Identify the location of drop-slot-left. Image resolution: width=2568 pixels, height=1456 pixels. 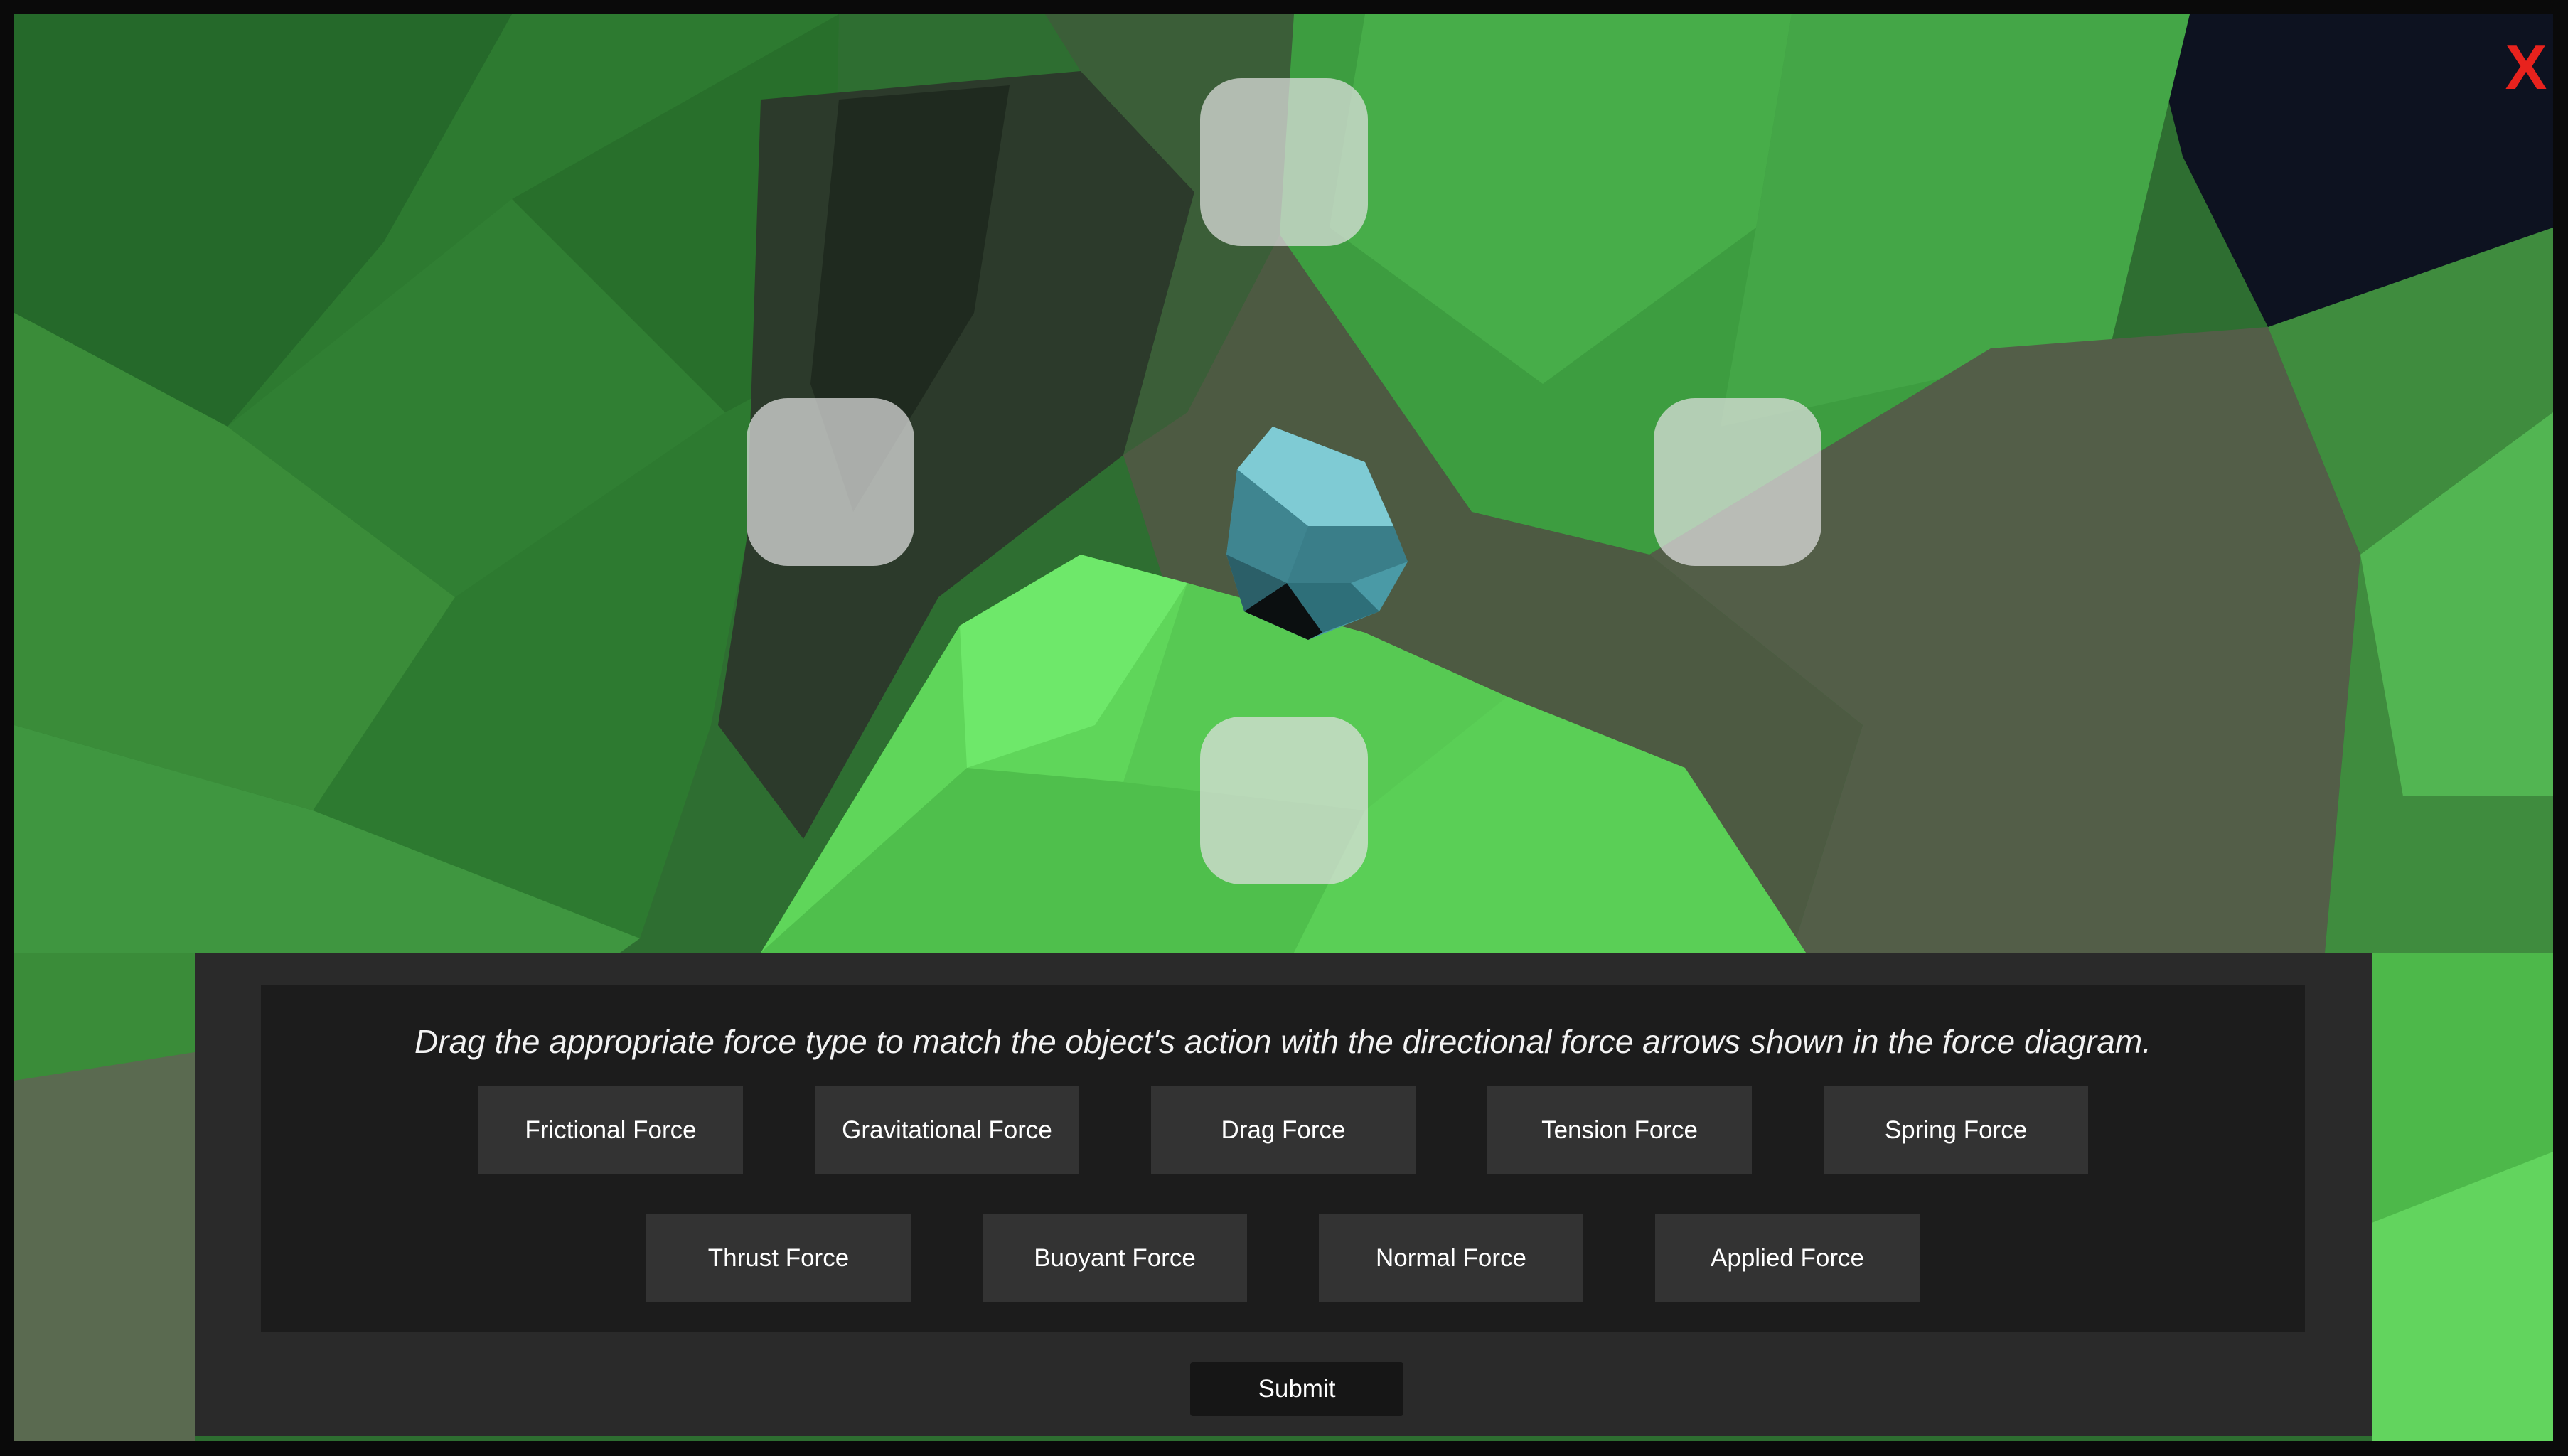
(830, 482).